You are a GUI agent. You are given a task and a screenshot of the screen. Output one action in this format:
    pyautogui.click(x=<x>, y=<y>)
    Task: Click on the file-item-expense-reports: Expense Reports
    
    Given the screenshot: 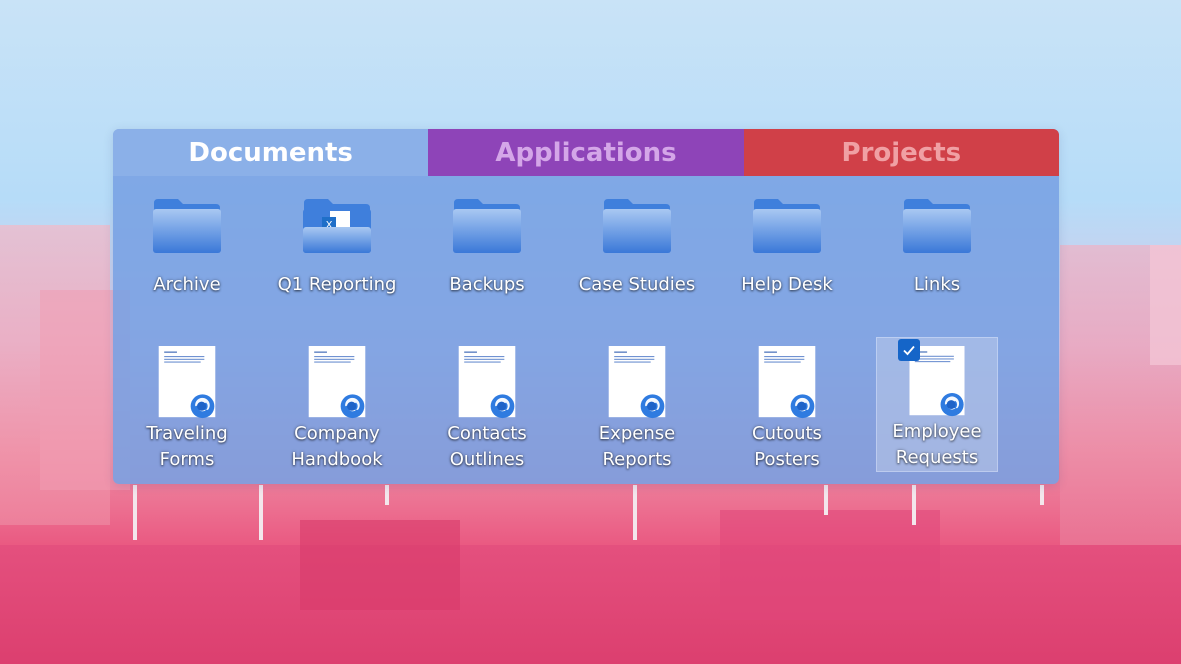 What is the action you would take?
    pyautogui.click(x=637, y=405)
    